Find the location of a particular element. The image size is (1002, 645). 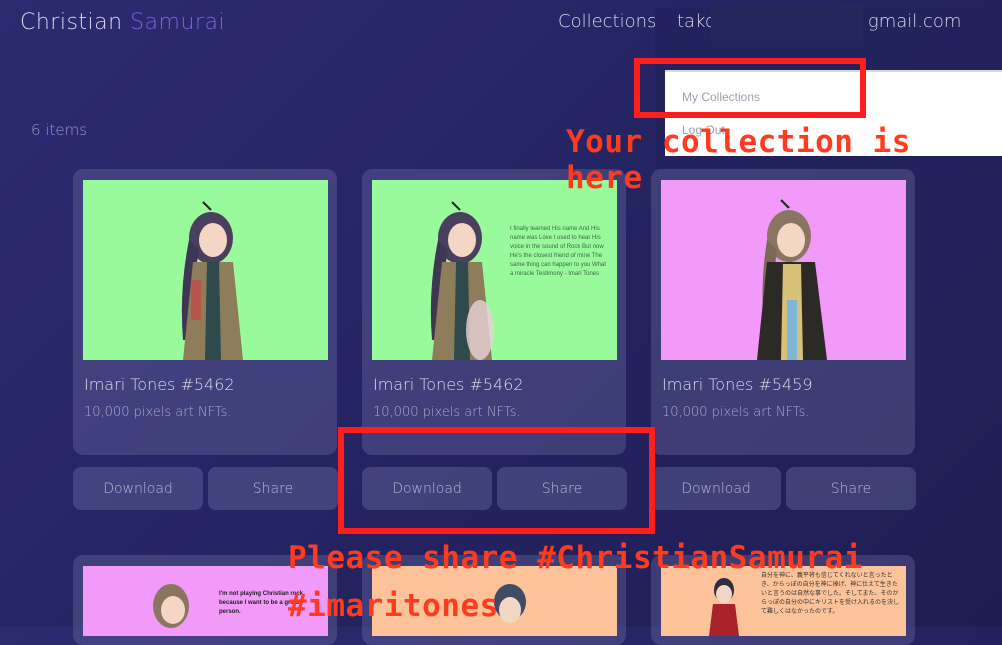

highlight-box-share is located at coordinates (496, 480).